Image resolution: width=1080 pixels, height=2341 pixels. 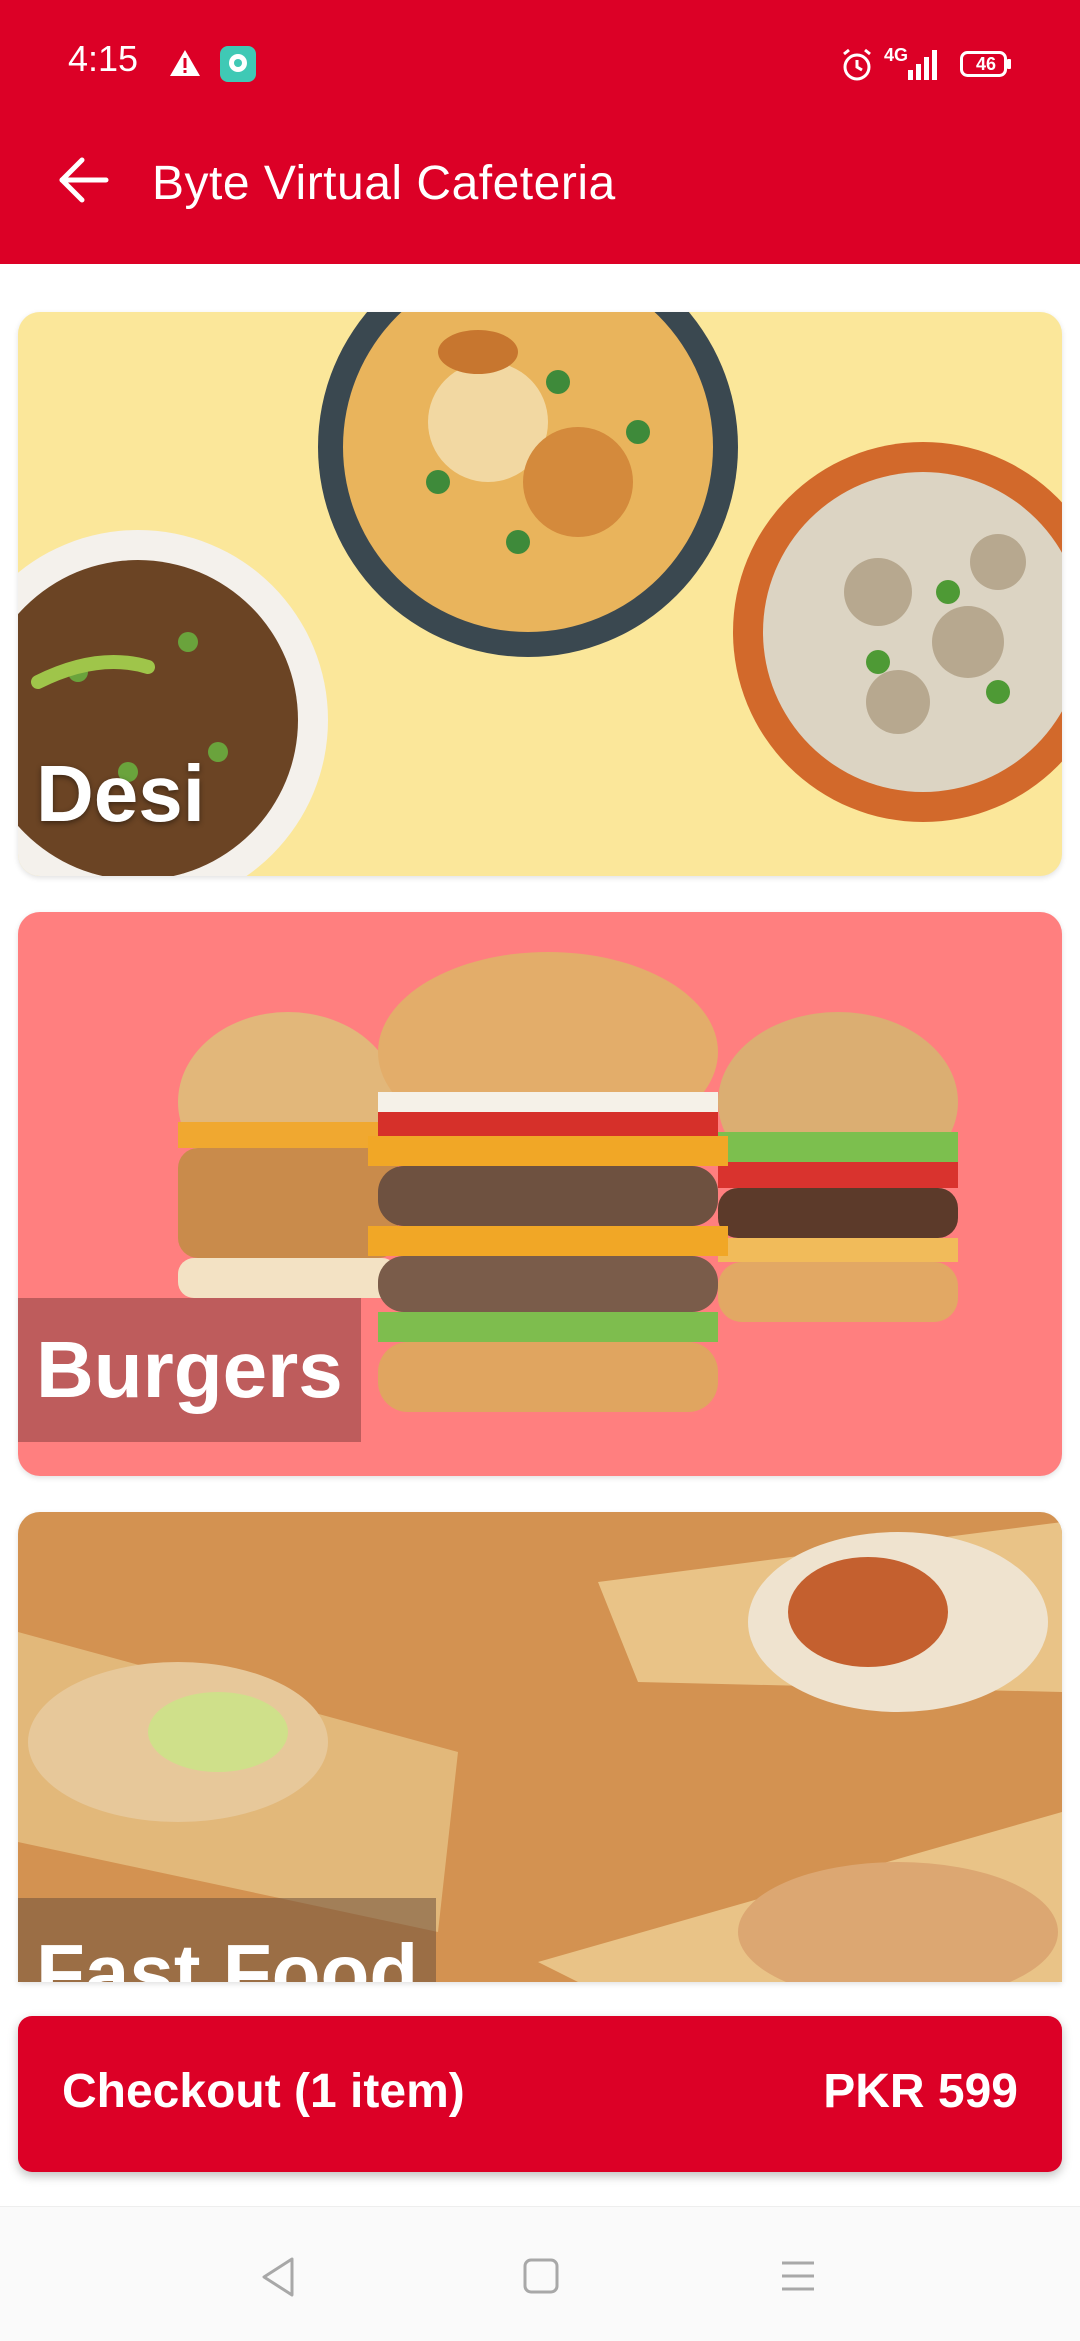 I want to click on arrow-left-icon, so click(x=84, y=180).